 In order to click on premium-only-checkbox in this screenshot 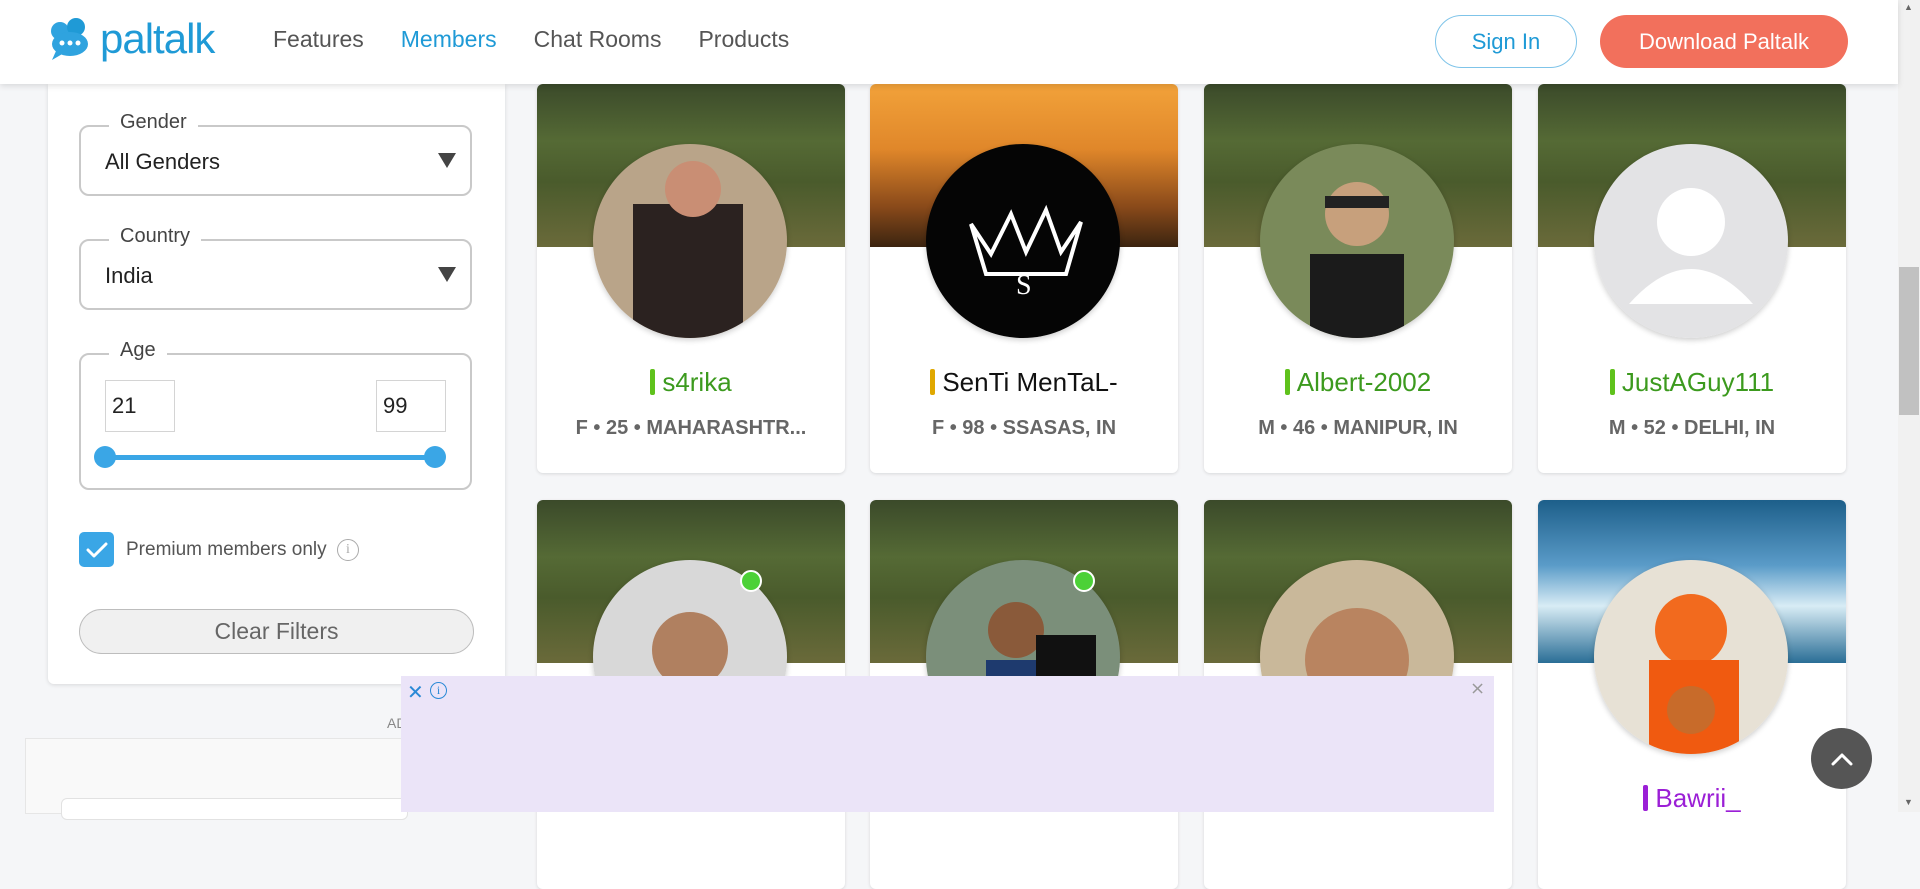, I will do `click(96, 549)`.